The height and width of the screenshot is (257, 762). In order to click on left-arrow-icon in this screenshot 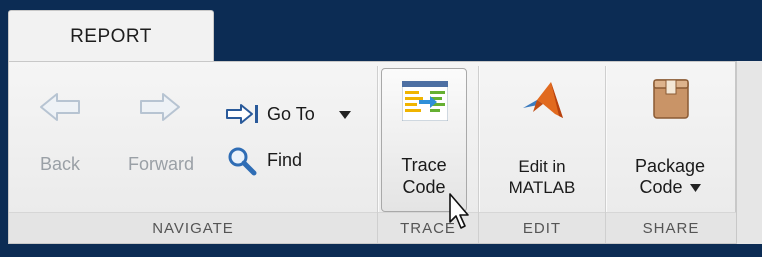, I will do `click(60, 107)`.